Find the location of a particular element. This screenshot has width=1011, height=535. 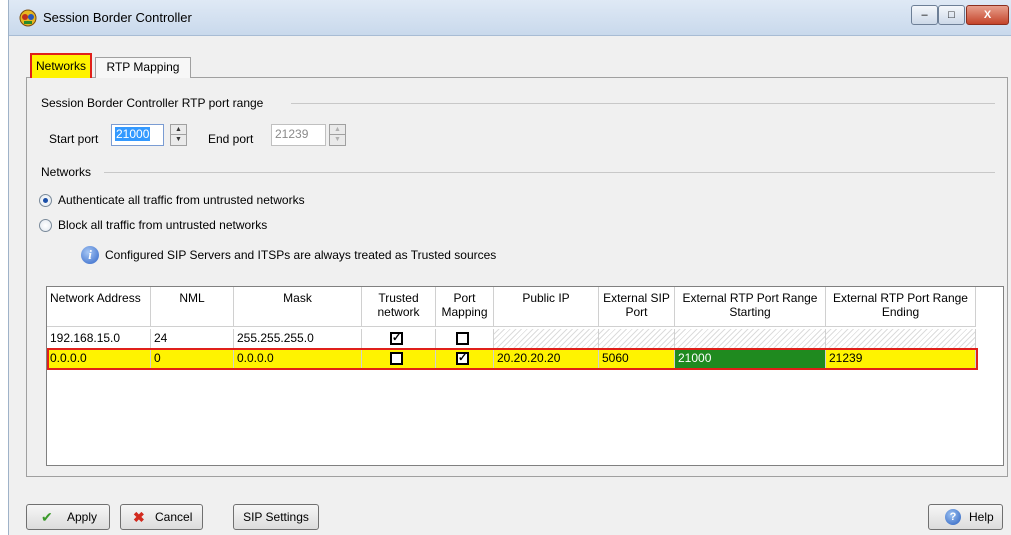

cell-mask: 255.255.255.0 is located at coordinates (298, 339).